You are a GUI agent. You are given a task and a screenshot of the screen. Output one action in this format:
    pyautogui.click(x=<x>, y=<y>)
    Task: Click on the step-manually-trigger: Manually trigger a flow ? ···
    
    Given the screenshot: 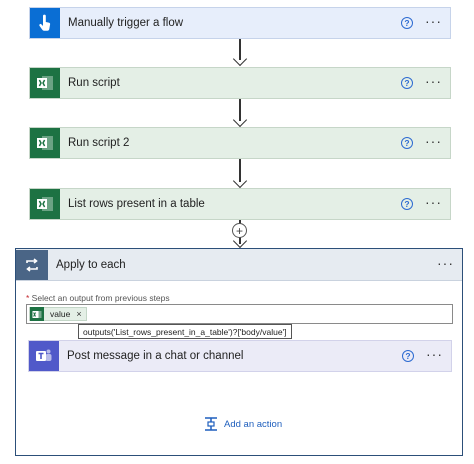 What is the action you would take?
    pyautogui.click(x=240, y=23)
    